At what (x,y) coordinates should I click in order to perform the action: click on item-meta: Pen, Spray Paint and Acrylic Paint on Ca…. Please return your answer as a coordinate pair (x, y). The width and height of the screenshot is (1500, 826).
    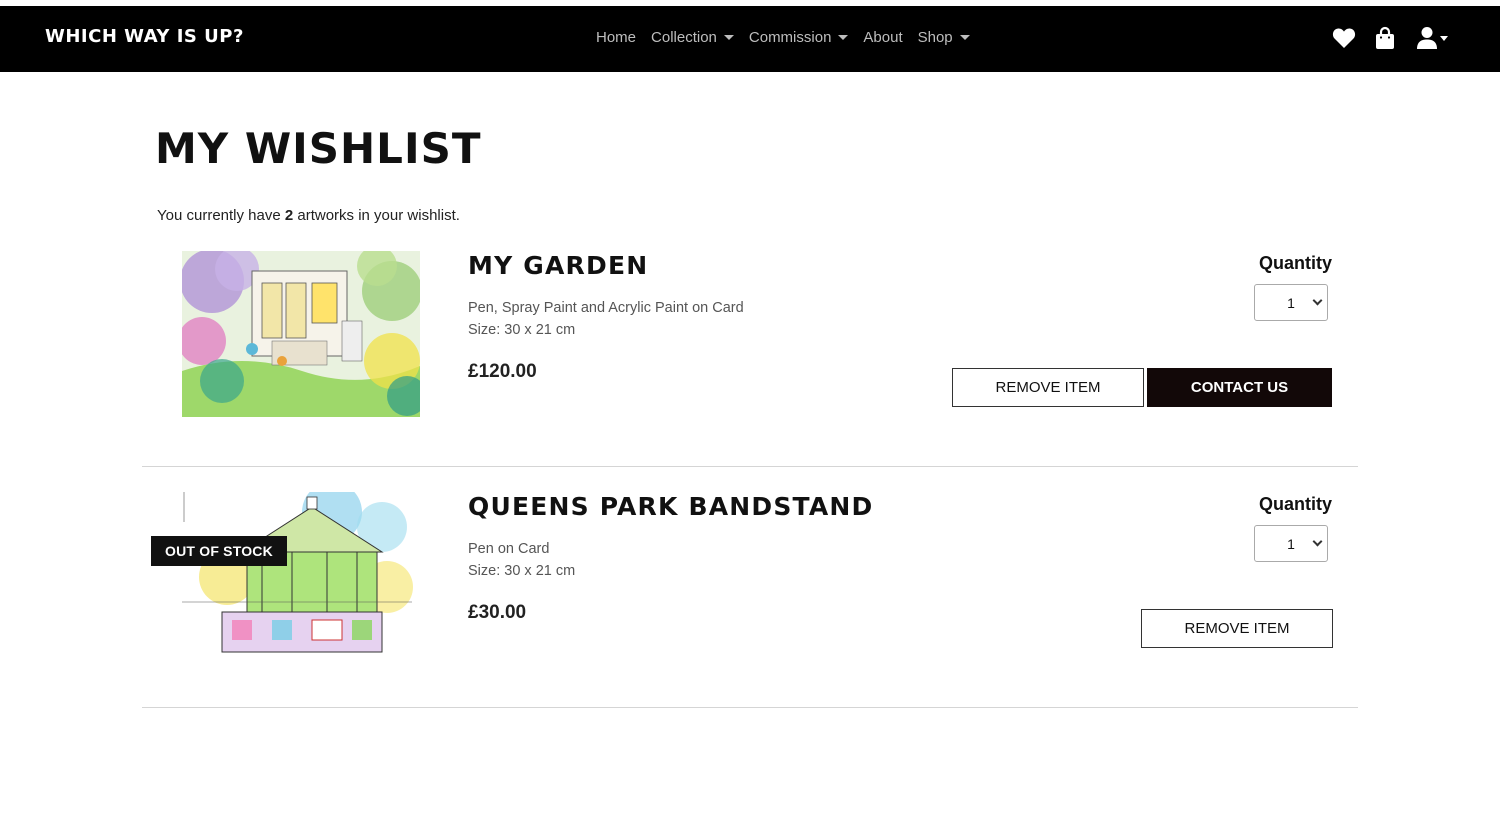
    Looking at the image, I should click on (606, 319).